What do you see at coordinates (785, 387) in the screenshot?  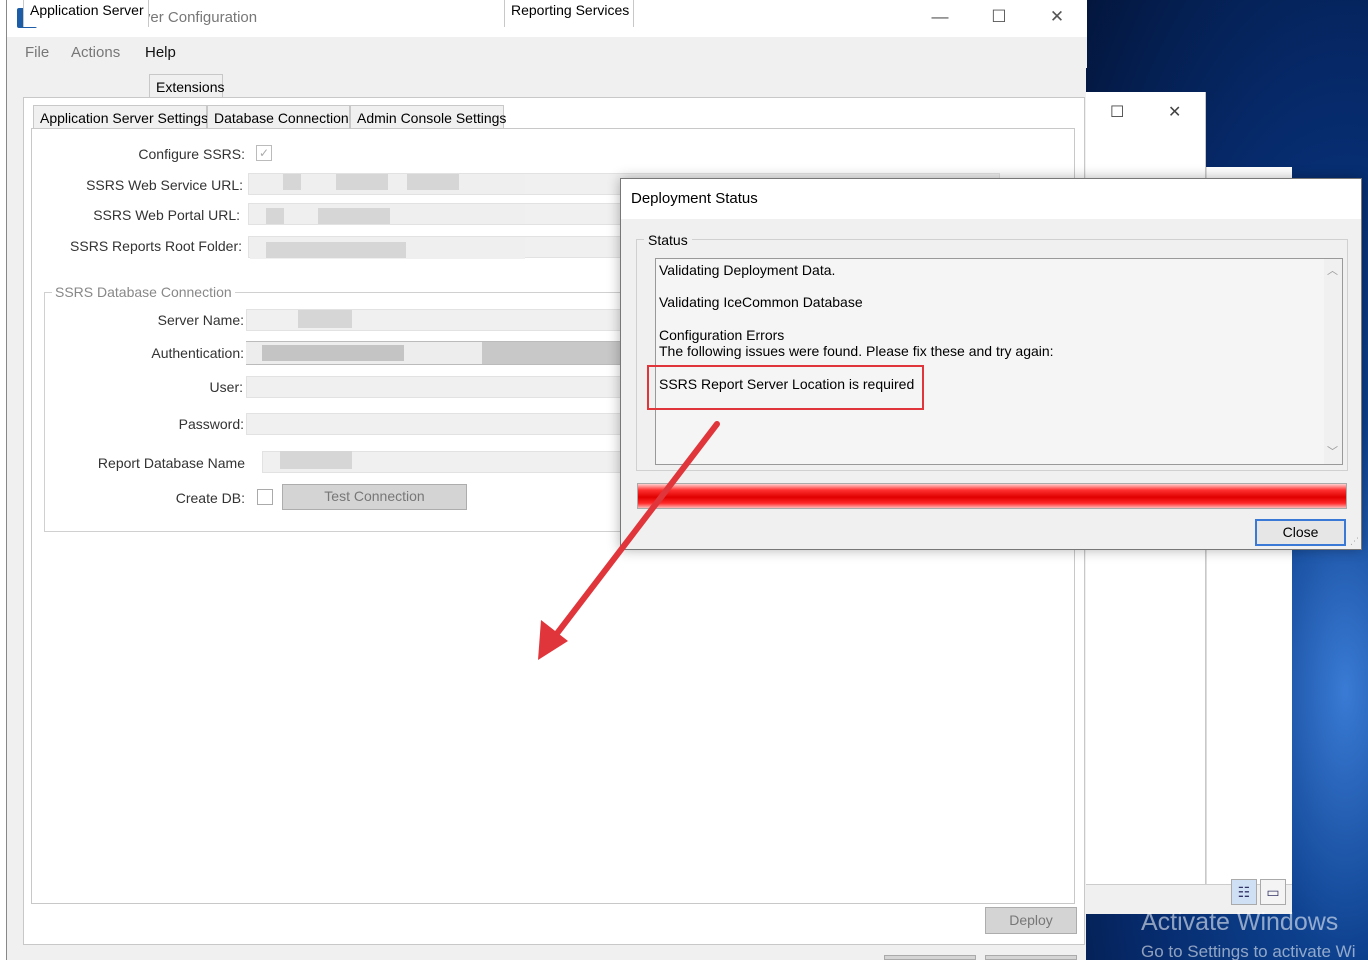 I see `error-highlight-box` at bounding box center [785, 387].